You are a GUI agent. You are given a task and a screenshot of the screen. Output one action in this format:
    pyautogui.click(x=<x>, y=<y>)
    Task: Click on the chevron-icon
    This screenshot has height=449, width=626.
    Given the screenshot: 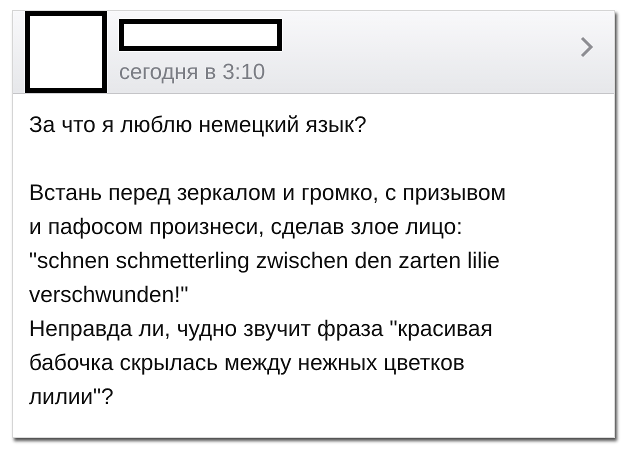 What is the action you would take?
    pyautogui.click(x=587, y=47)
    